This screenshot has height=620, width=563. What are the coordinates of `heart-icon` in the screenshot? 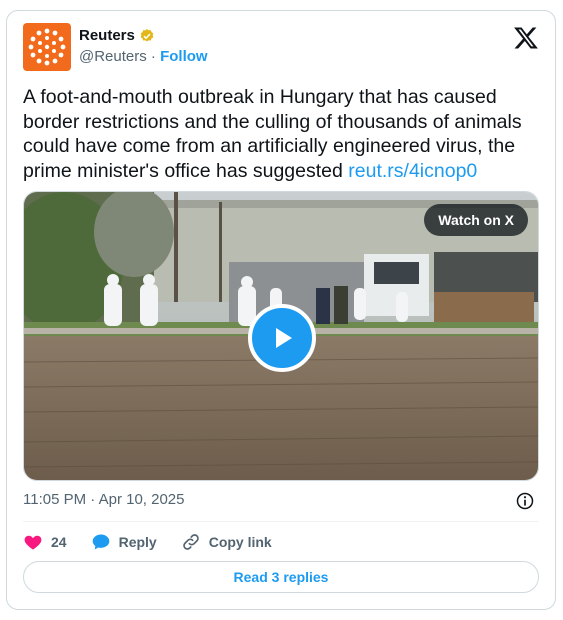 It's located at (33, 542).